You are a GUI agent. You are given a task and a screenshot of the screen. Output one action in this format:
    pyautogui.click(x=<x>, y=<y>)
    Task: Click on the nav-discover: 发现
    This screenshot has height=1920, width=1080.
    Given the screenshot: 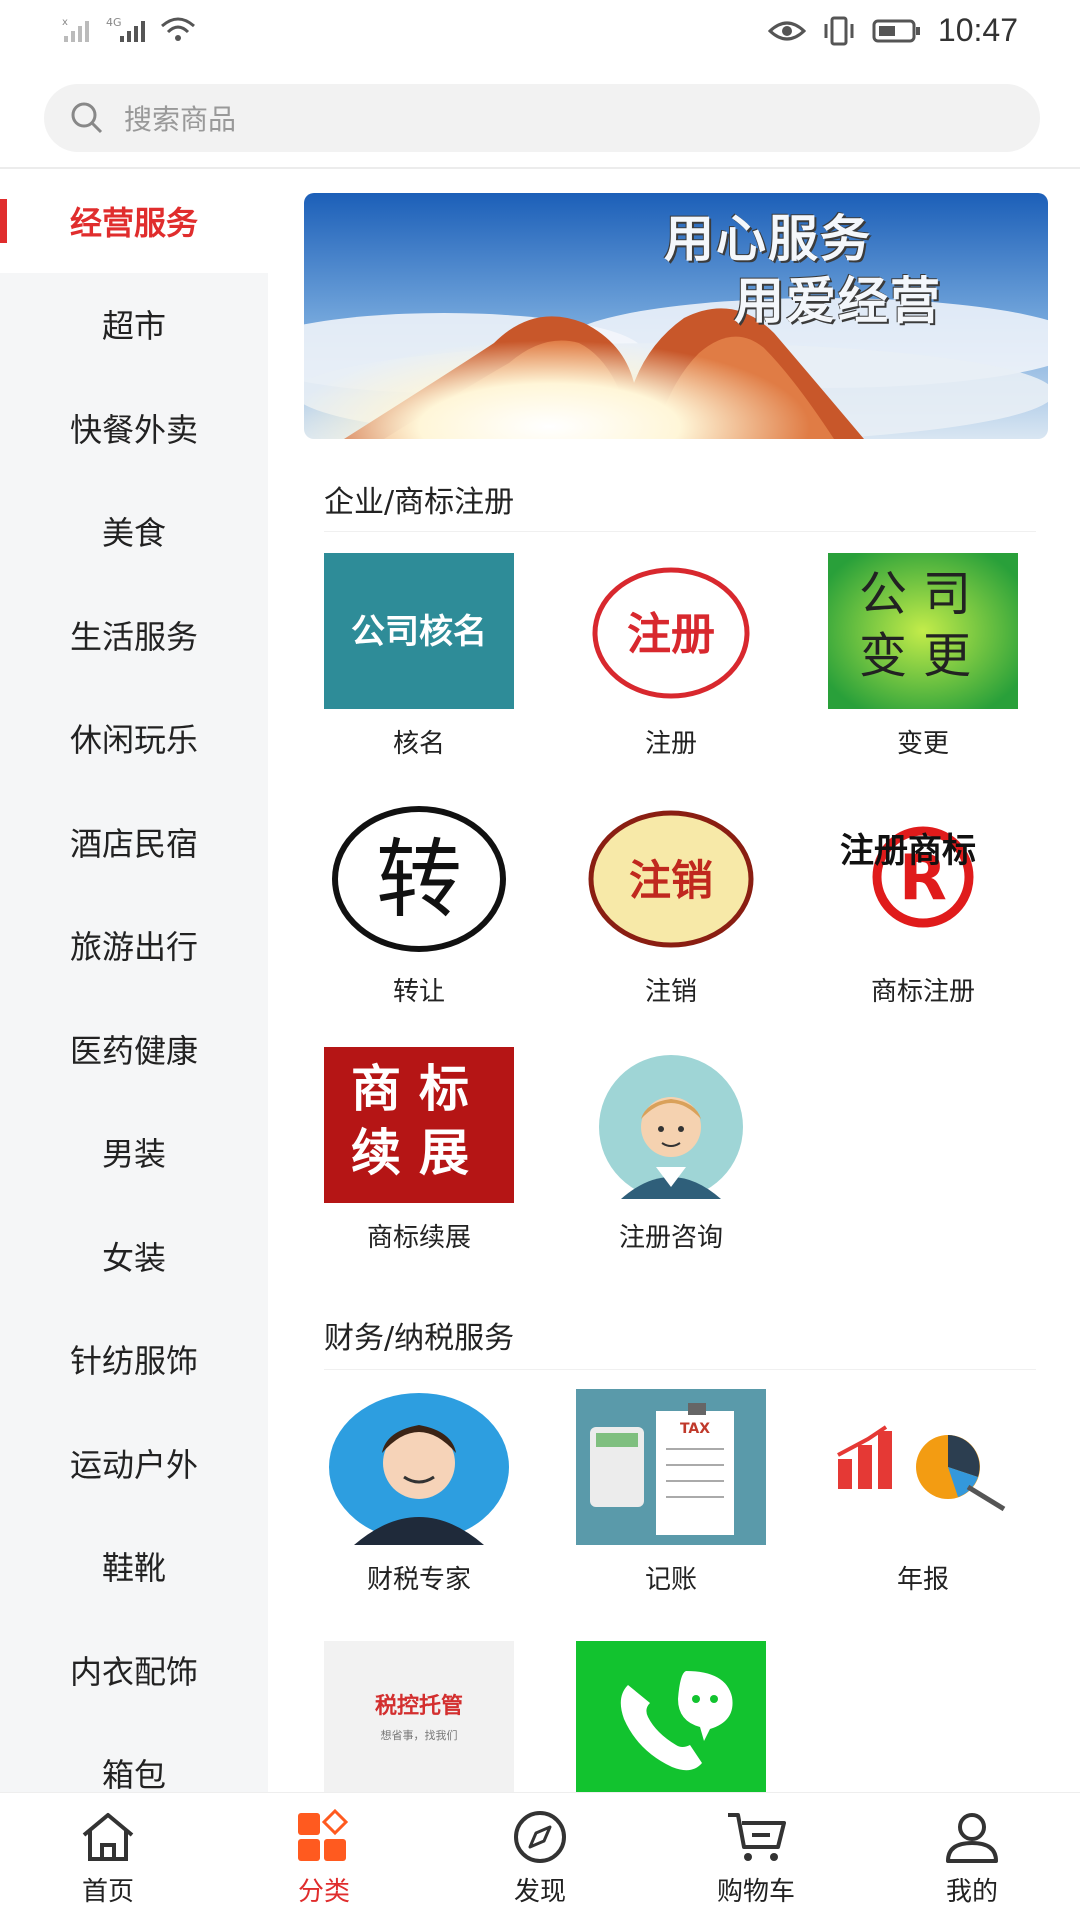 What is the action you would take?
    pyautogui.click(x=540, y=1856)
    